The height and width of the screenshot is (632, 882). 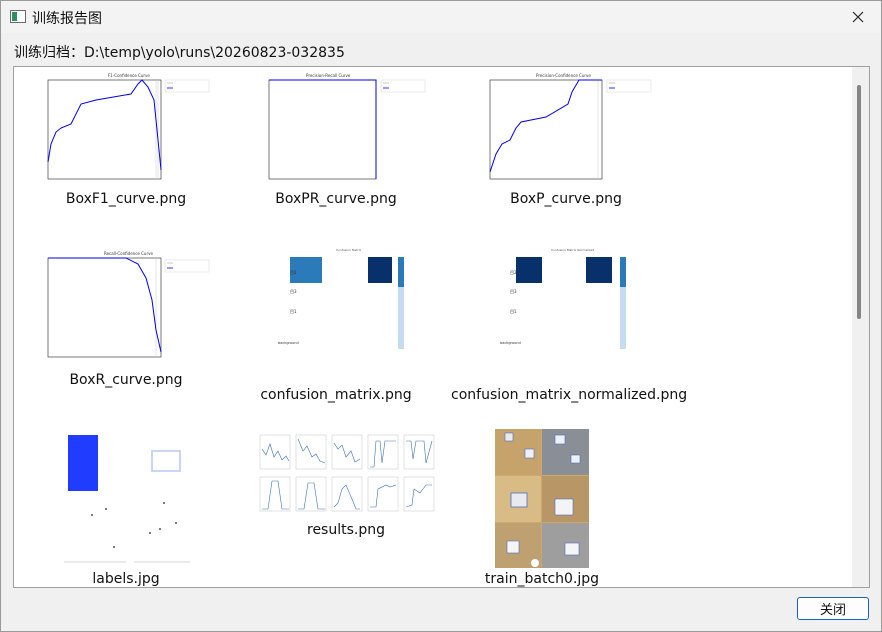 What do you see at coordinates (859, 202) in the screenshot?
I see `scrollbar-thumb` at bounding box center [859, 202].